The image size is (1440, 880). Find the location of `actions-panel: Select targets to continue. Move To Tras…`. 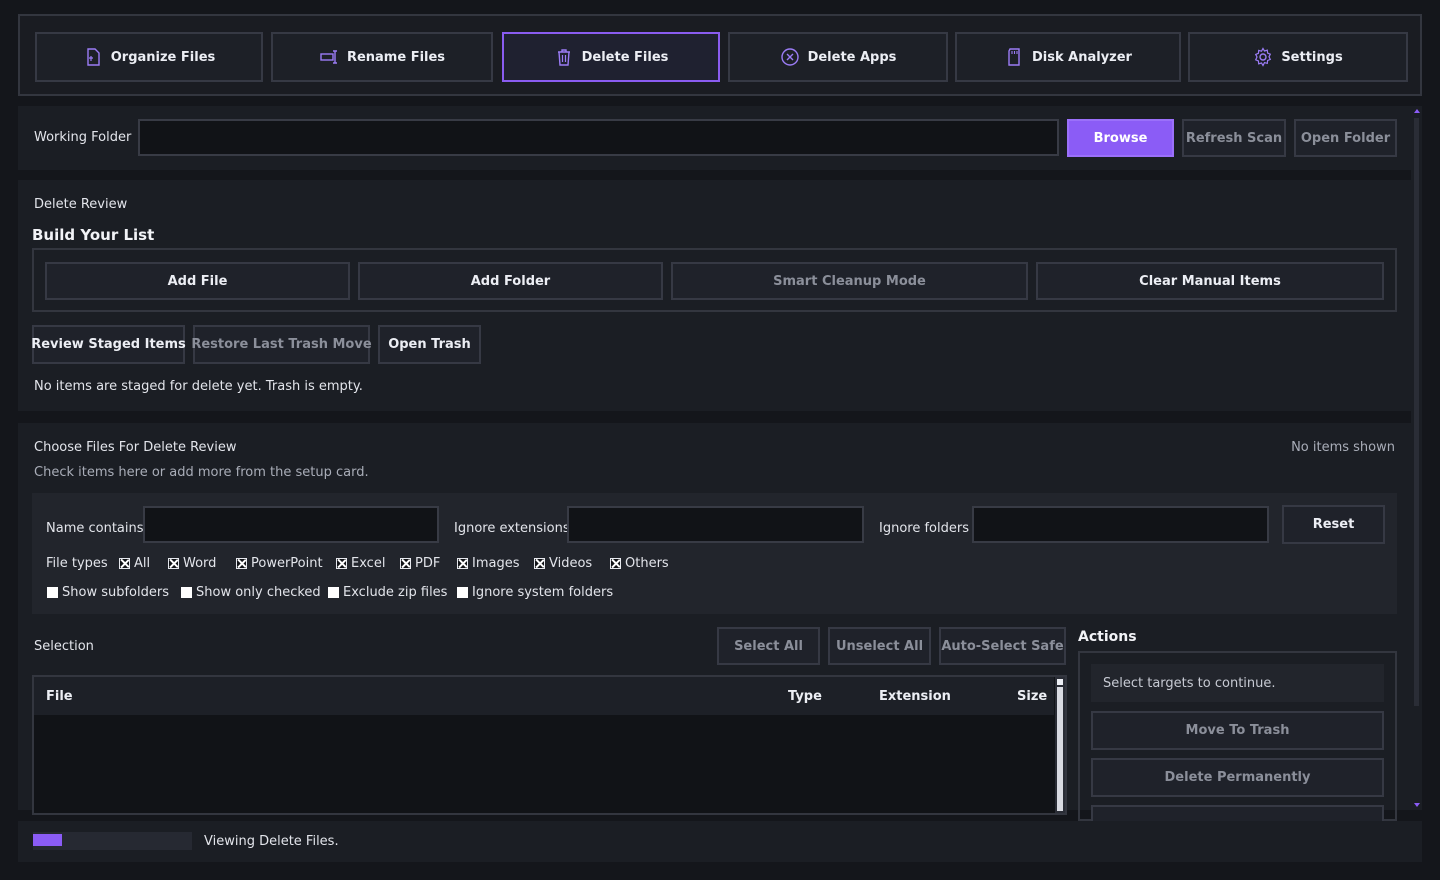

actions-panel: Select targets to continue. Move To Tras… is located at coordinates (1237, 747).